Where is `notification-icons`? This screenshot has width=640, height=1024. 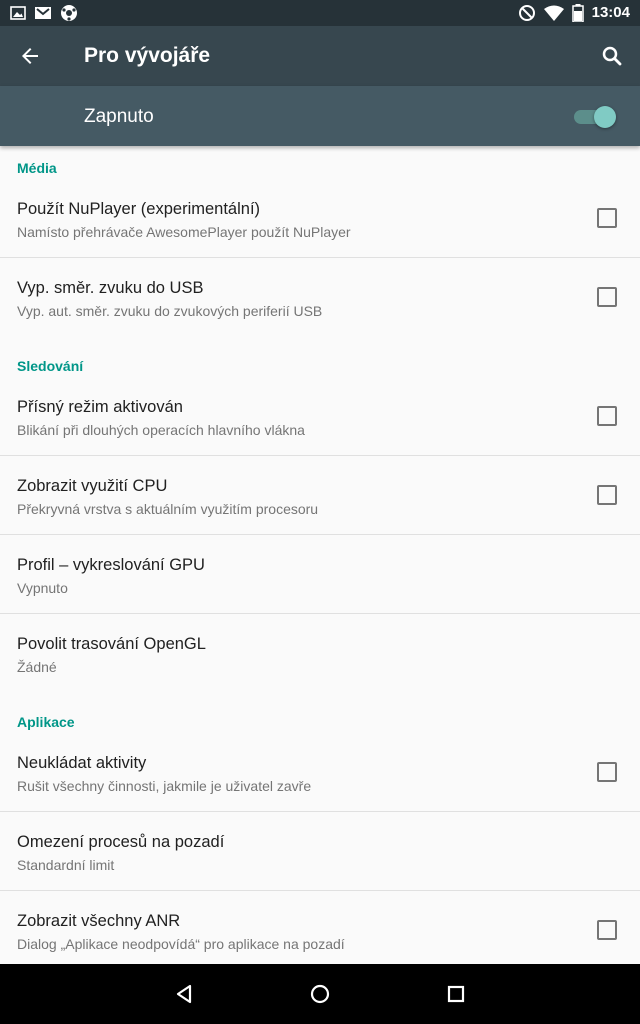 notification-icons is located at coordinates (44, 13).